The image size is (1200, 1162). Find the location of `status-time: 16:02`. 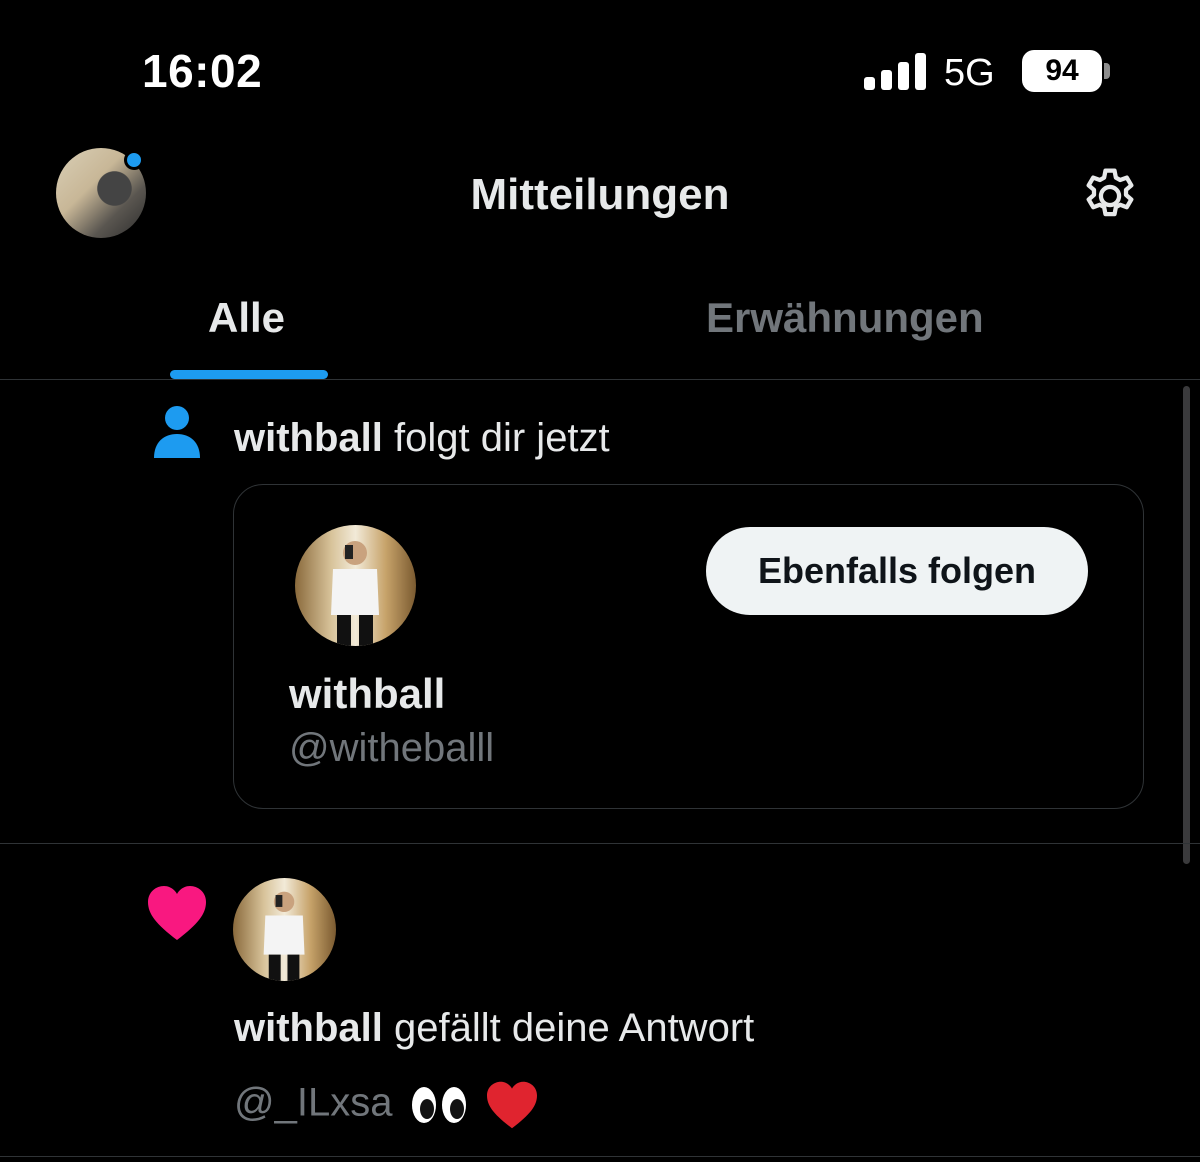

status-time: 16:02 is located at coordinates (202, 71).